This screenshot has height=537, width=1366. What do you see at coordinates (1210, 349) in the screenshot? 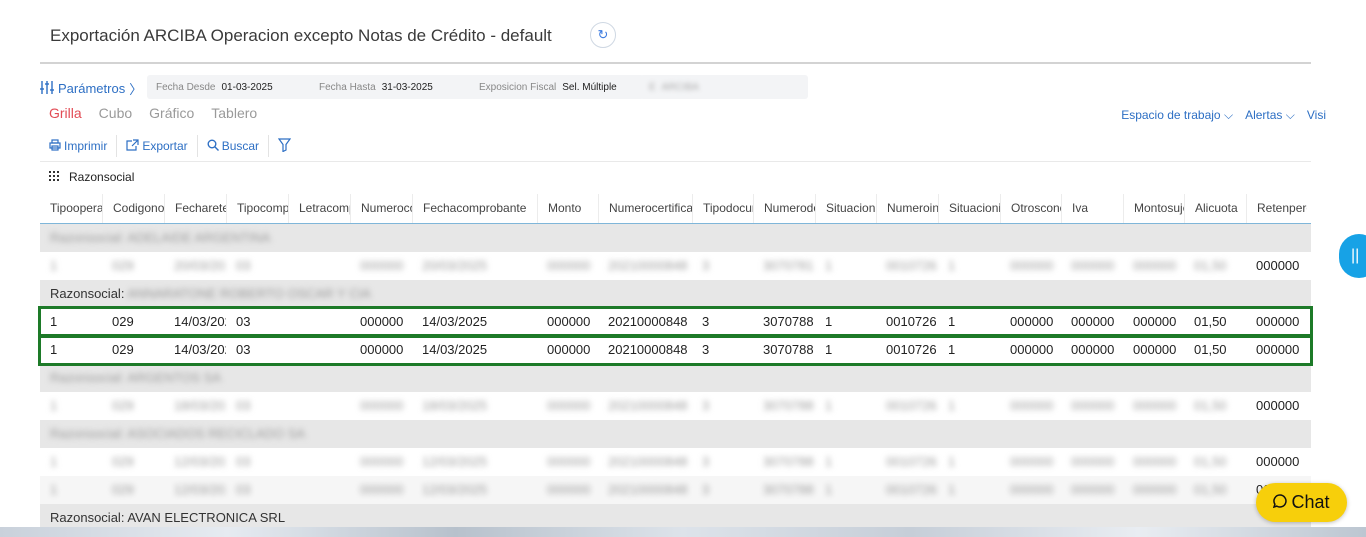
I see `table-cell: 01,50` at bounding box center [1210, 349].